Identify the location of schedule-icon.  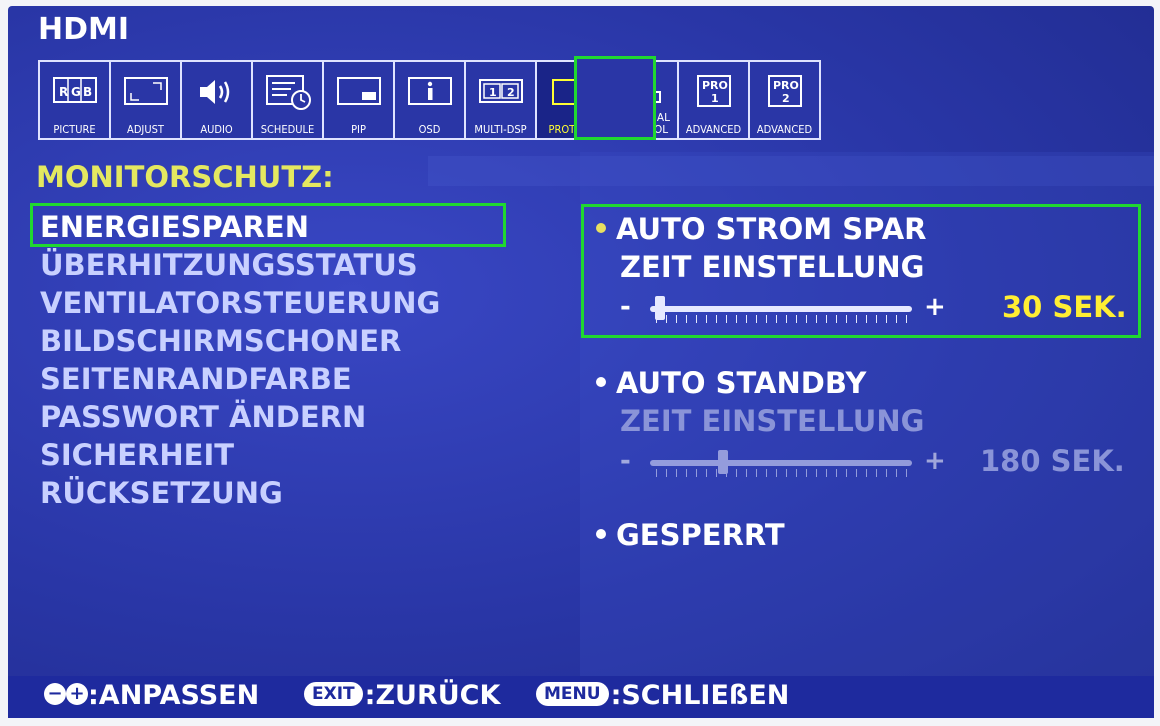
(288, 92).